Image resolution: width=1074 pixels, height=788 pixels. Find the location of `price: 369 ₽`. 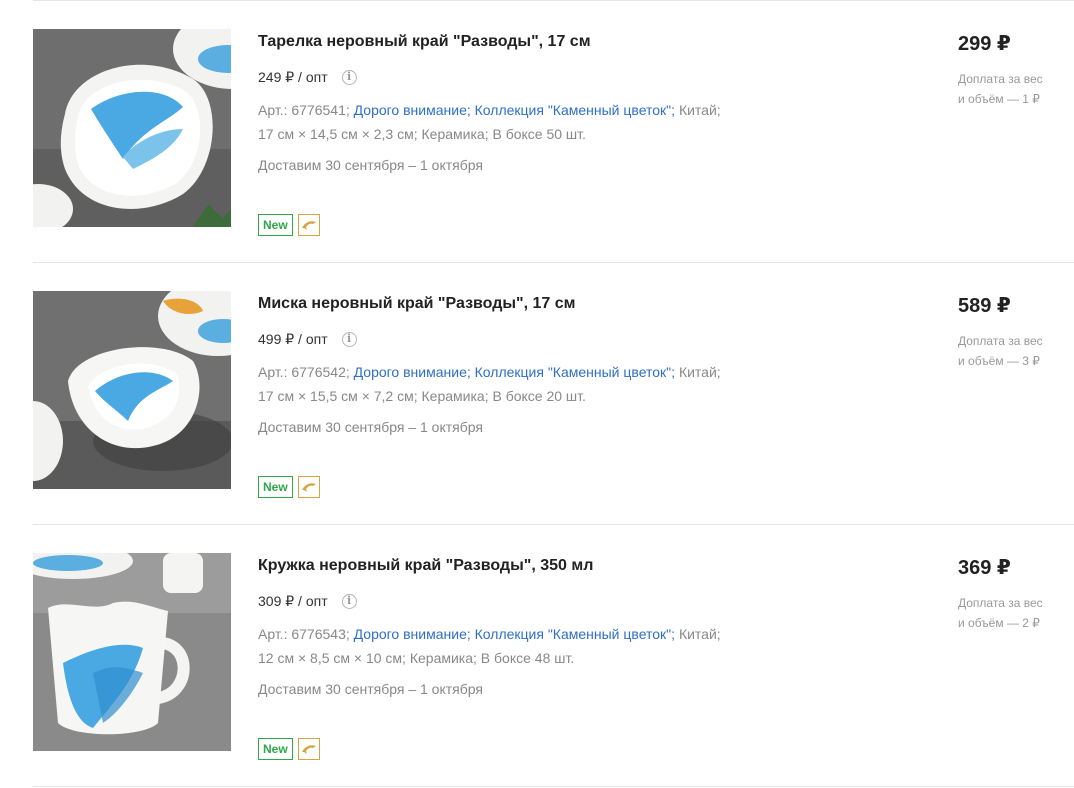

price: 369 ₽ is located at coordinates (984, 568).